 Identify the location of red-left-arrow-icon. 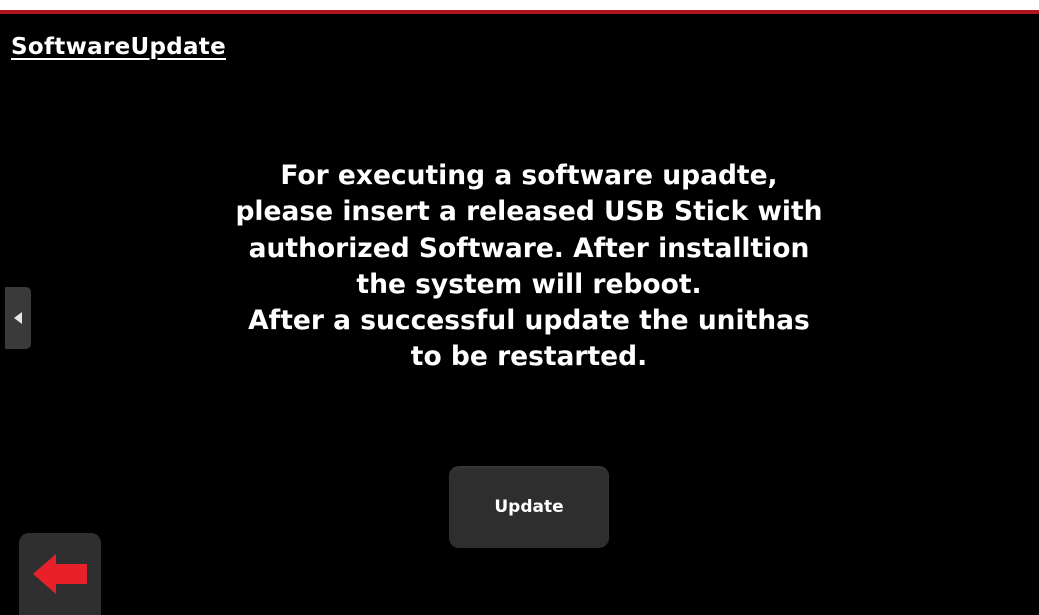
(60, 574).